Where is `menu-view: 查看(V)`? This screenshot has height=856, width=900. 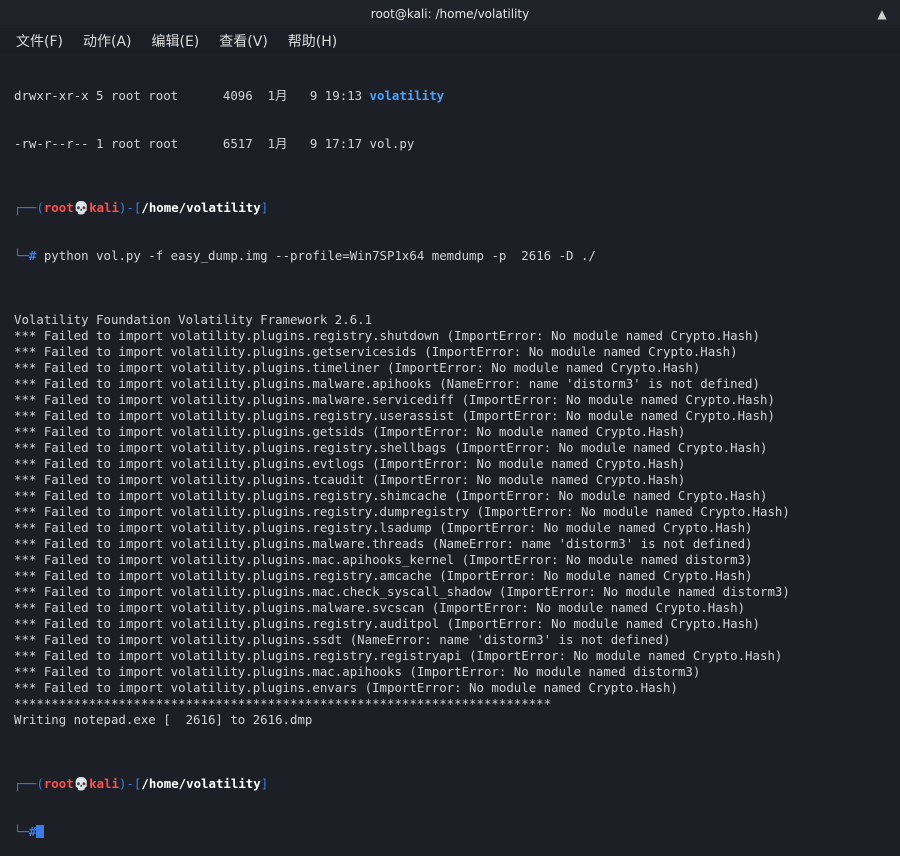 menu-view: 查看(V) is located at coordinates (243, 41).